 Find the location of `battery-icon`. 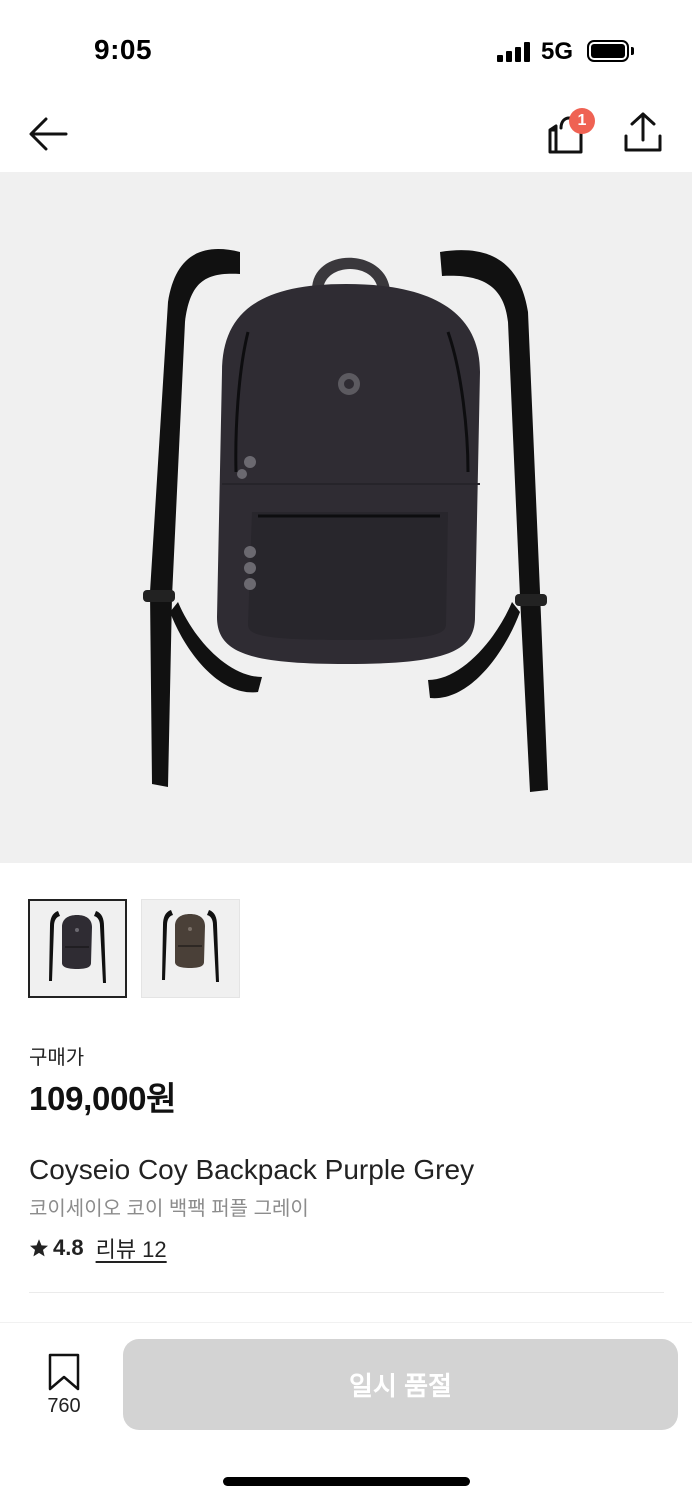

battery-icon is located at coordinates (608, 51).